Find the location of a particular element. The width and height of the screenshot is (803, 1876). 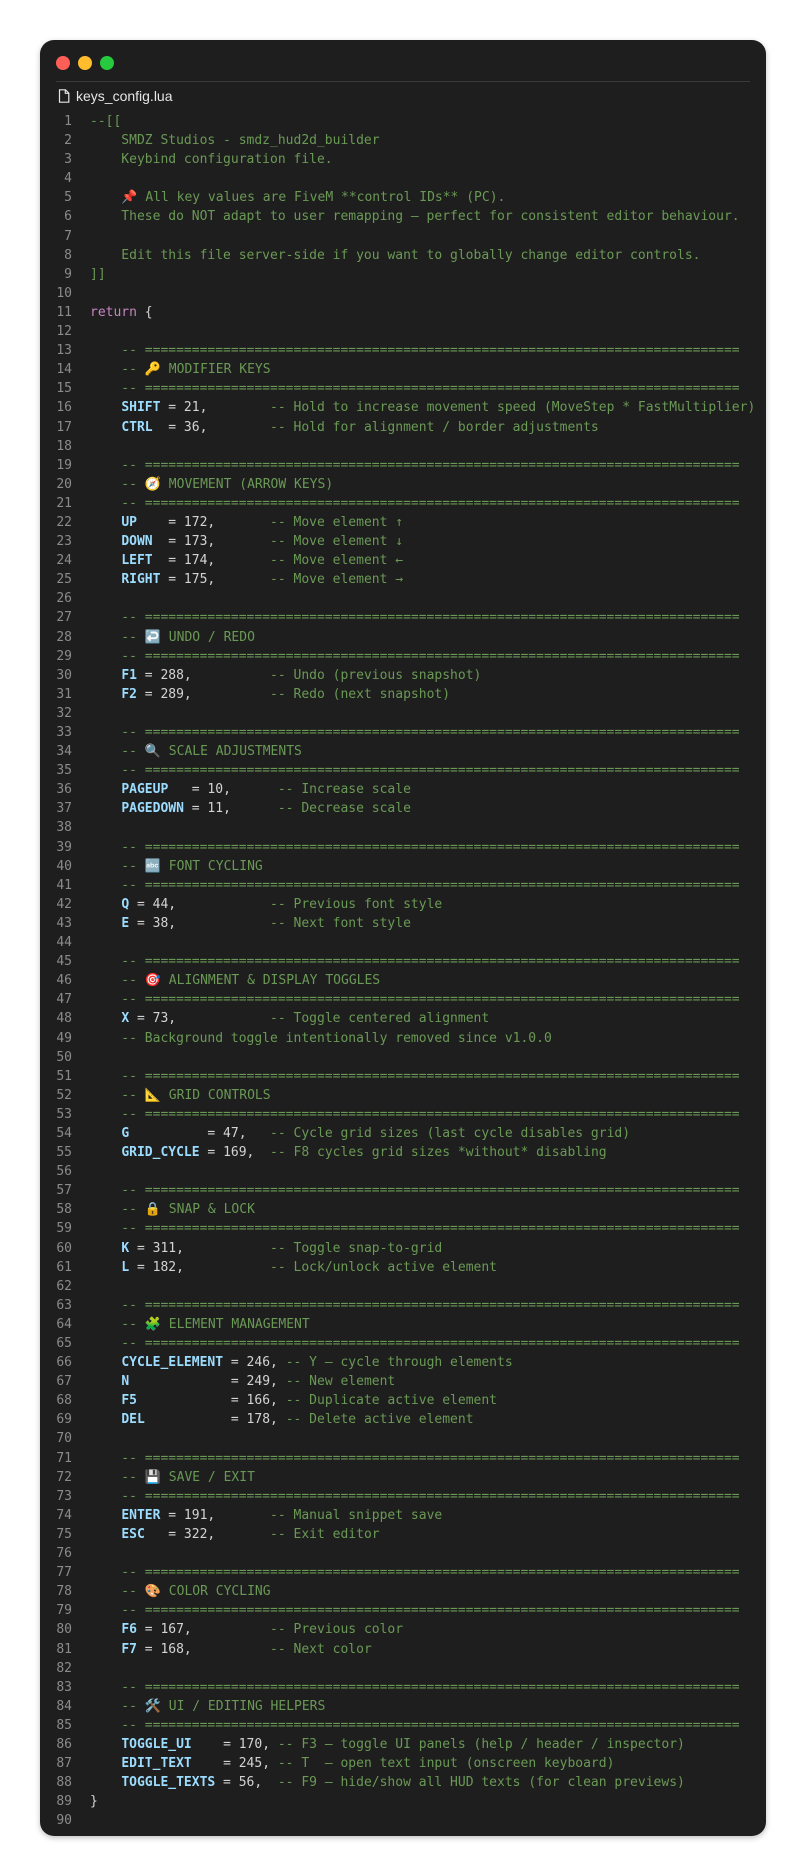

code-token: = 289, is located at coordinates (203, 694).